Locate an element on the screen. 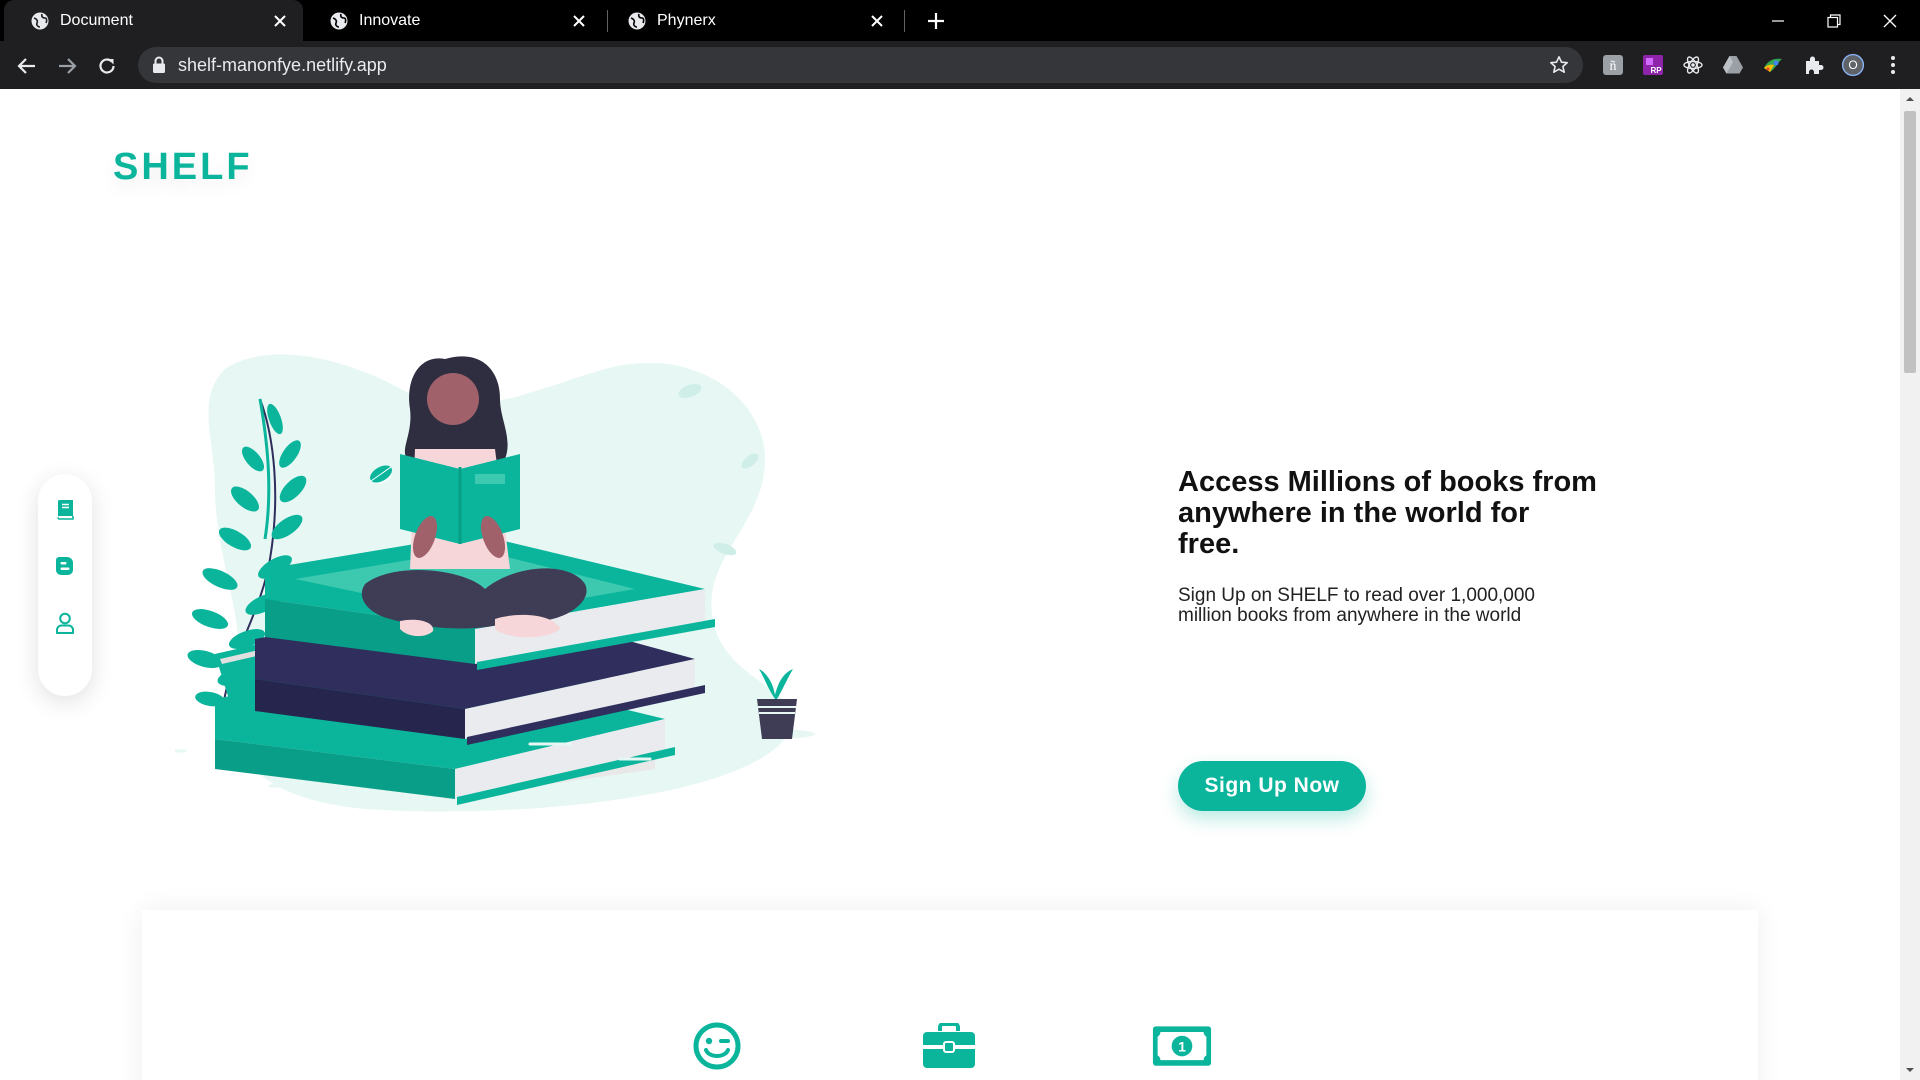 This screenshot has width=1920, height=1080. close-window-button is located at coordinates (1890, 20).